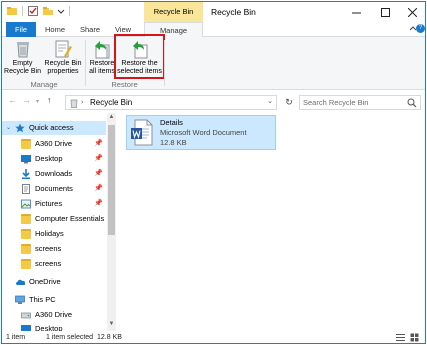  I want to click on nav-item-downloads: Downloads 📌, so click(54, 174).